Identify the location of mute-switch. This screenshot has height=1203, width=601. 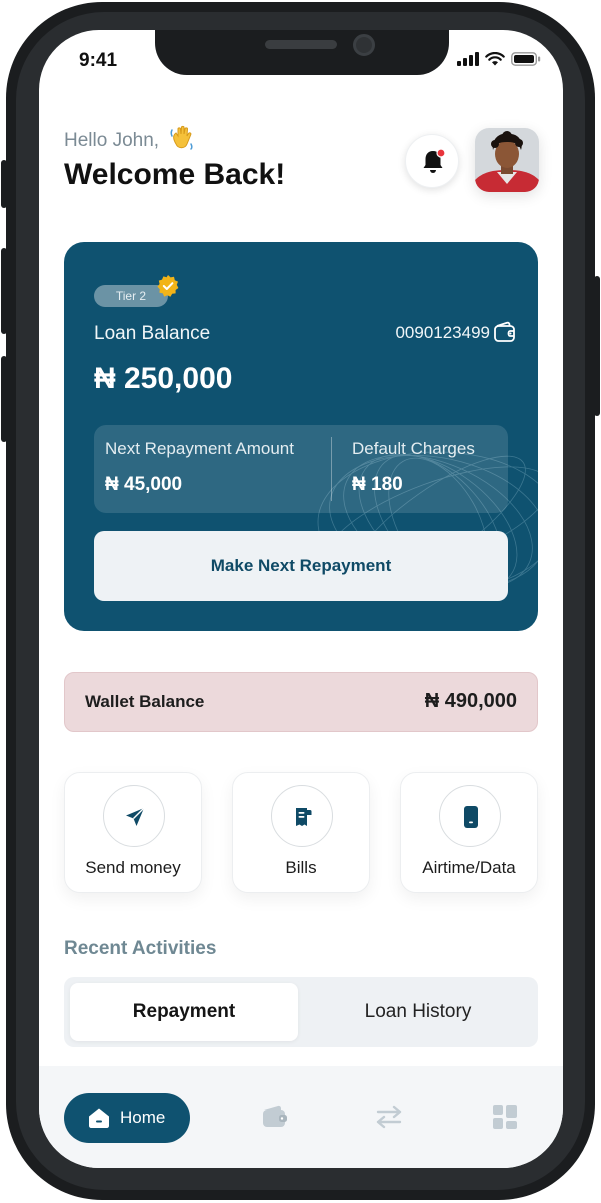
(4, 184).